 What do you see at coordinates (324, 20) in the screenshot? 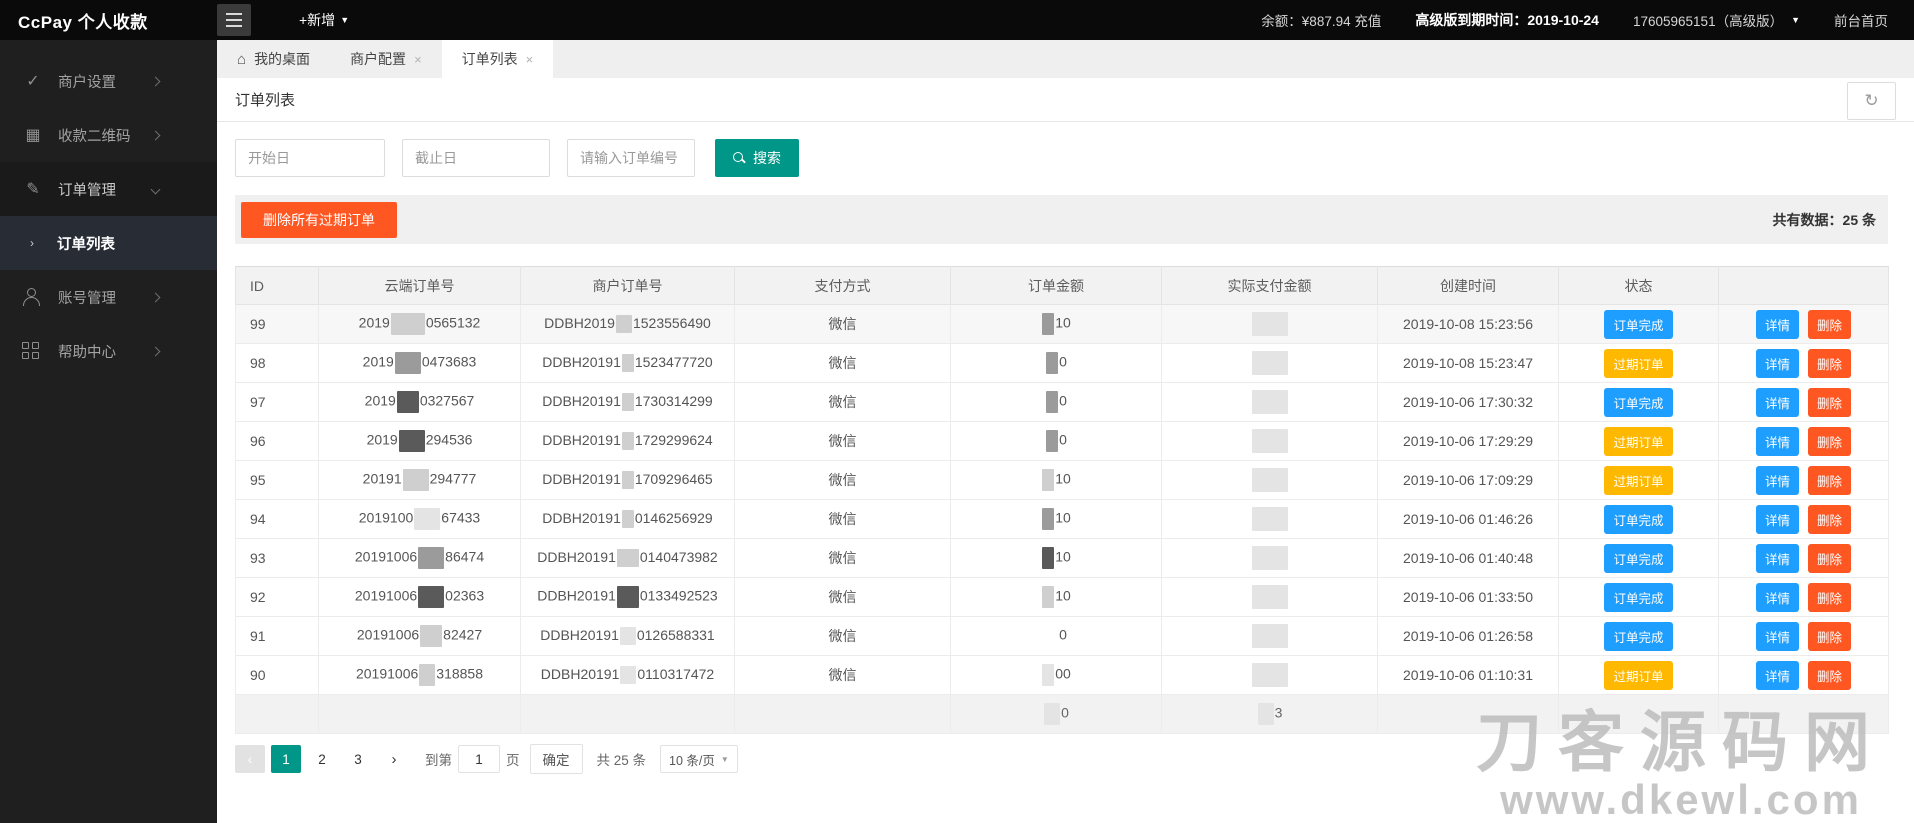
I see `new-dropdown: +新增 ▼` at bounding box center [324, 20].